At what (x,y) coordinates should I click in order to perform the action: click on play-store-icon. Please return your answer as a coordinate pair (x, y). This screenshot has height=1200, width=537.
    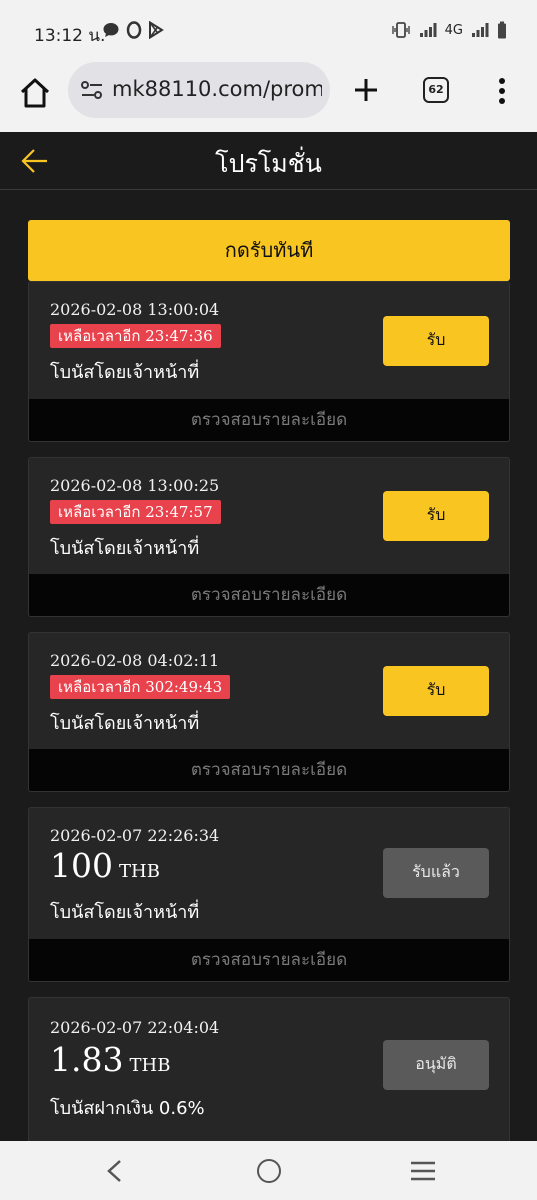
    Looking at the image, I should click on (156, 30).